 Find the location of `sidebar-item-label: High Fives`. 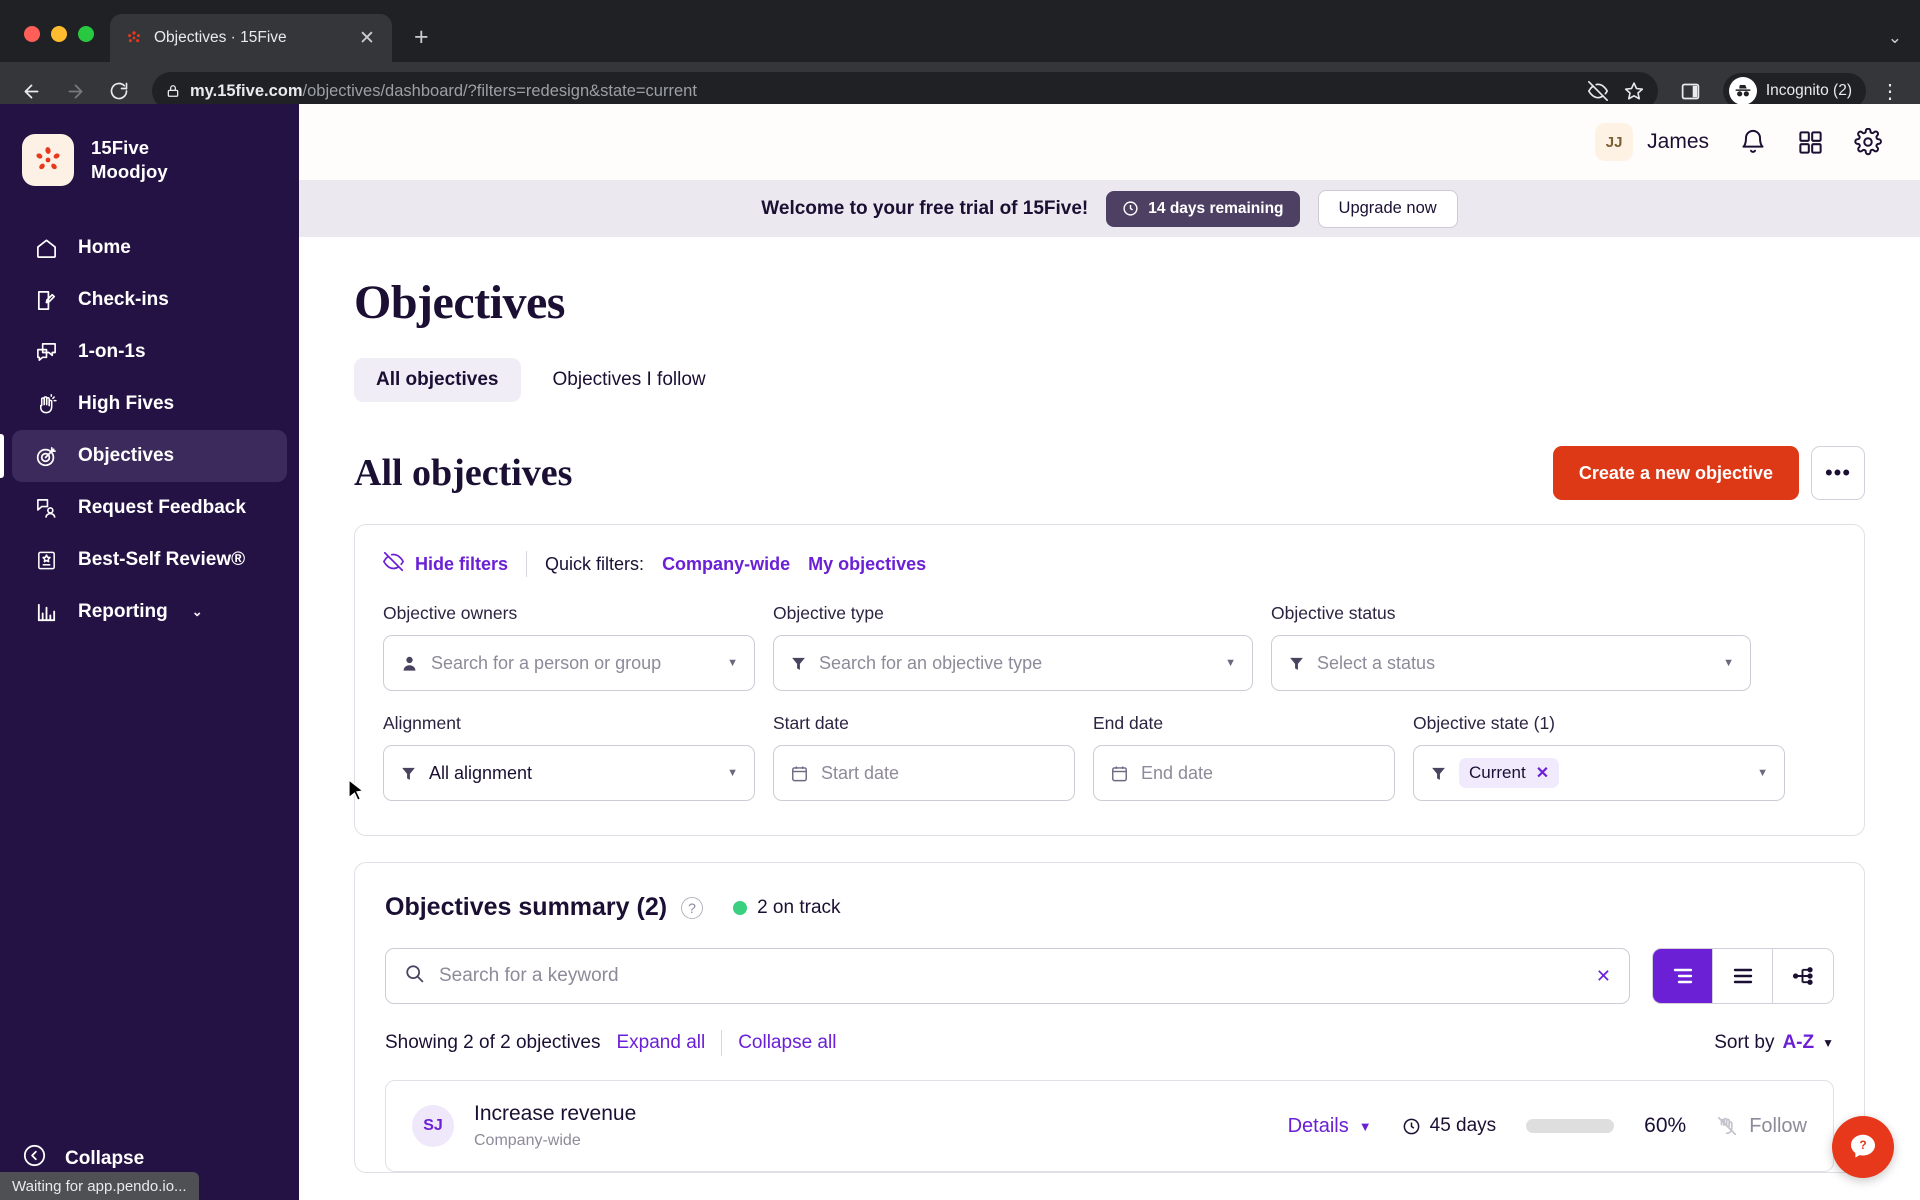

sidebar-item-label: High Fives is located at coordinates (126, 403).